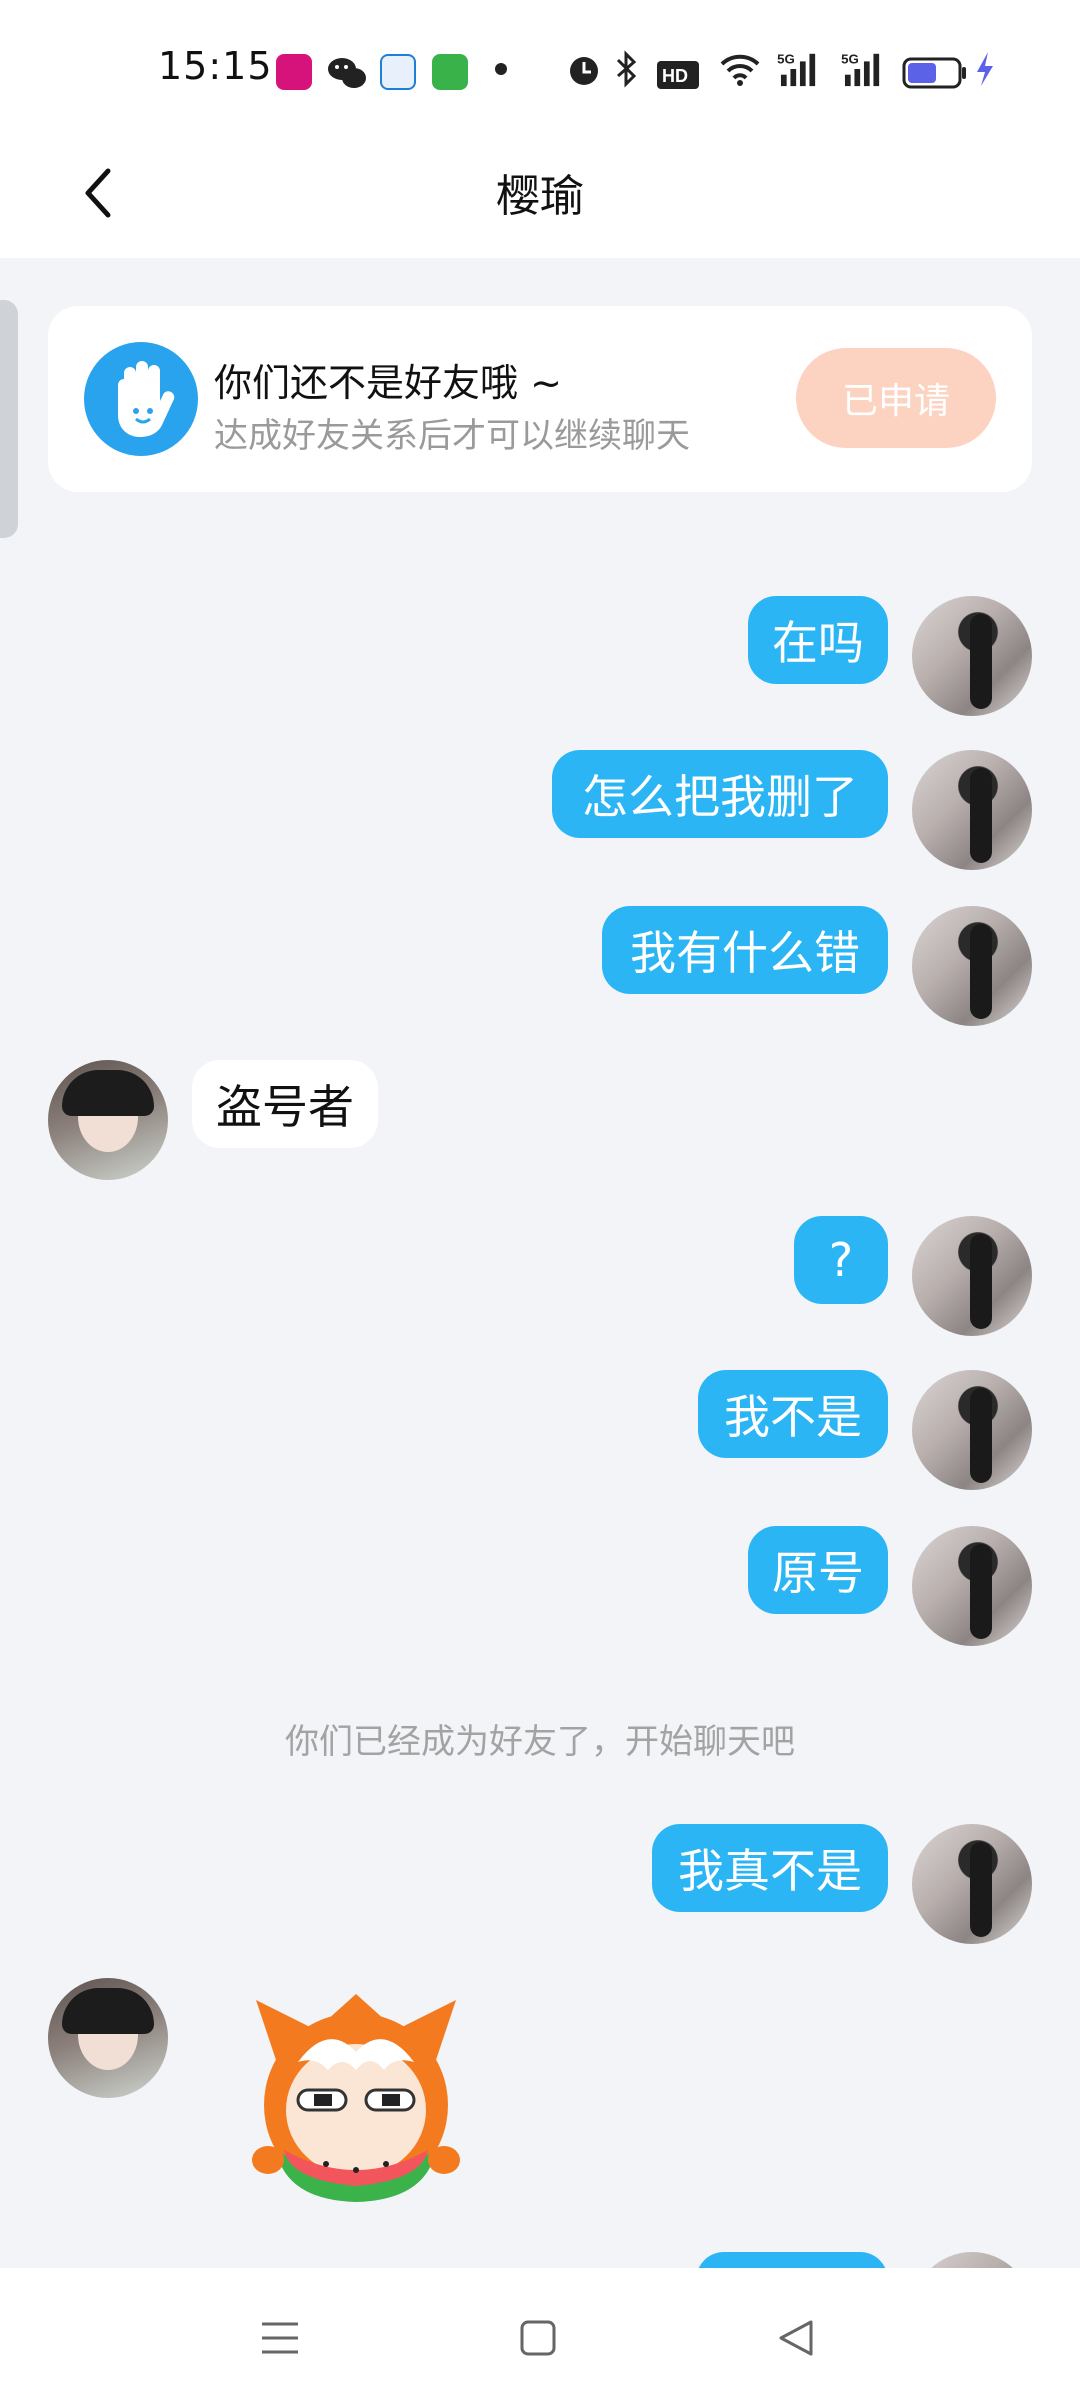  What do you see at coordinates (934, 73) in the screenshot?
I see `battery-icon` at bounding box center [934, 73].